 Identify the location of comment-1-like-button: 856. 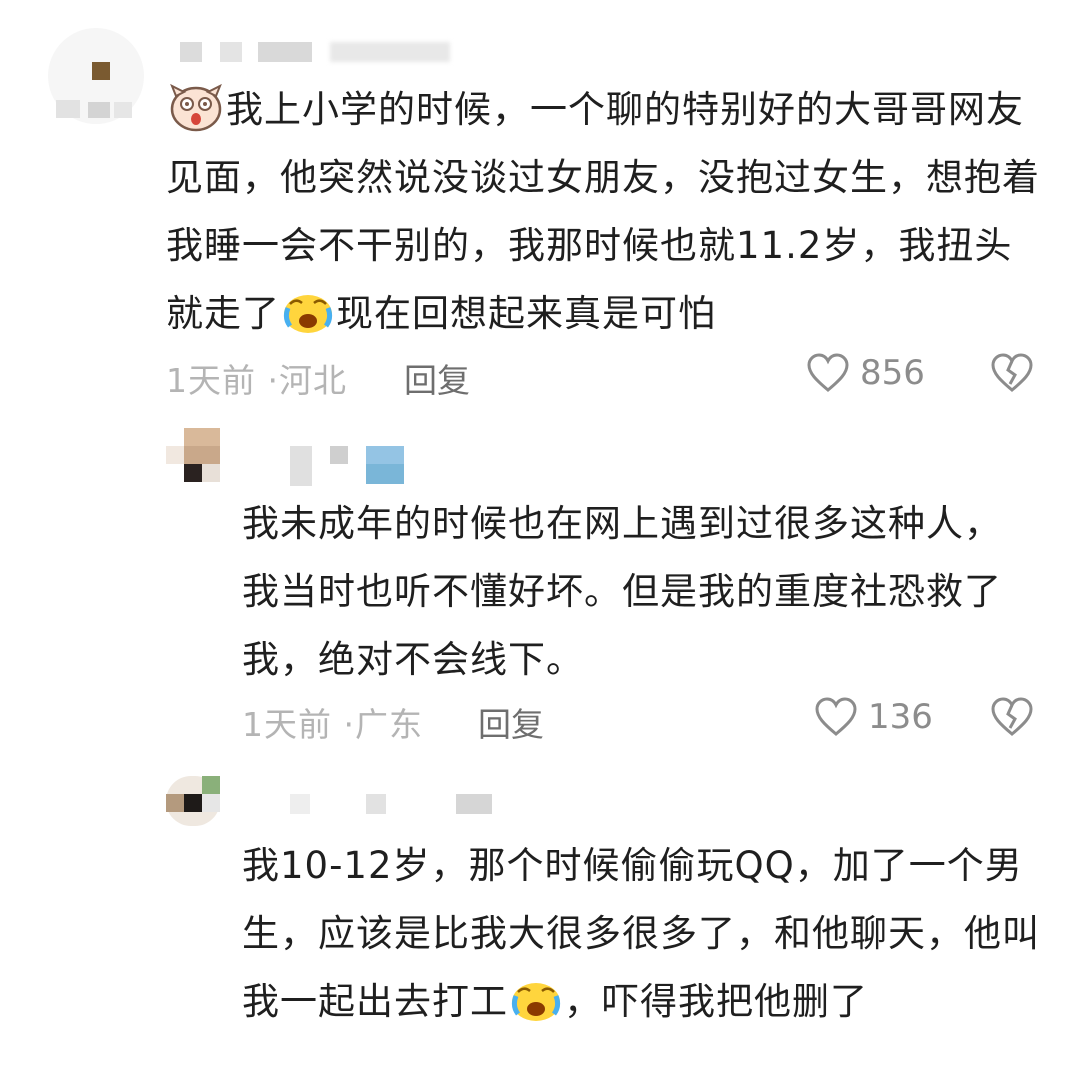
(865, 373).